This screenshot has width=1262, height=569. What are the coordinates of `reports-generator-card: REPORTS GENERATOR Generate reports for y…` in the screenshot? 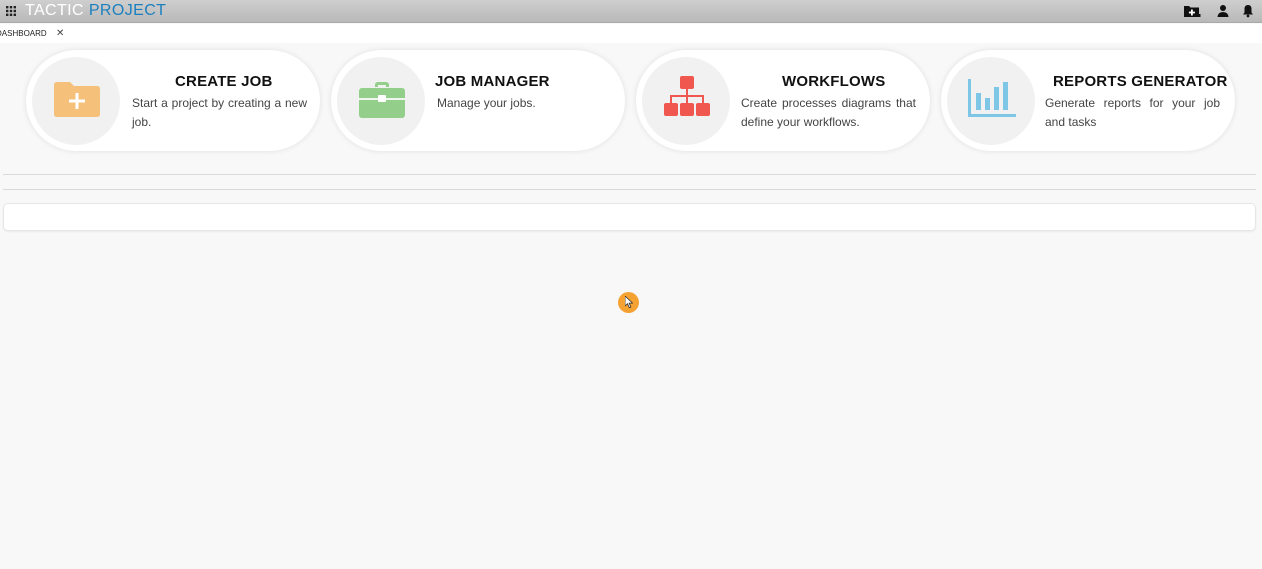 It's located at (1088, 100).